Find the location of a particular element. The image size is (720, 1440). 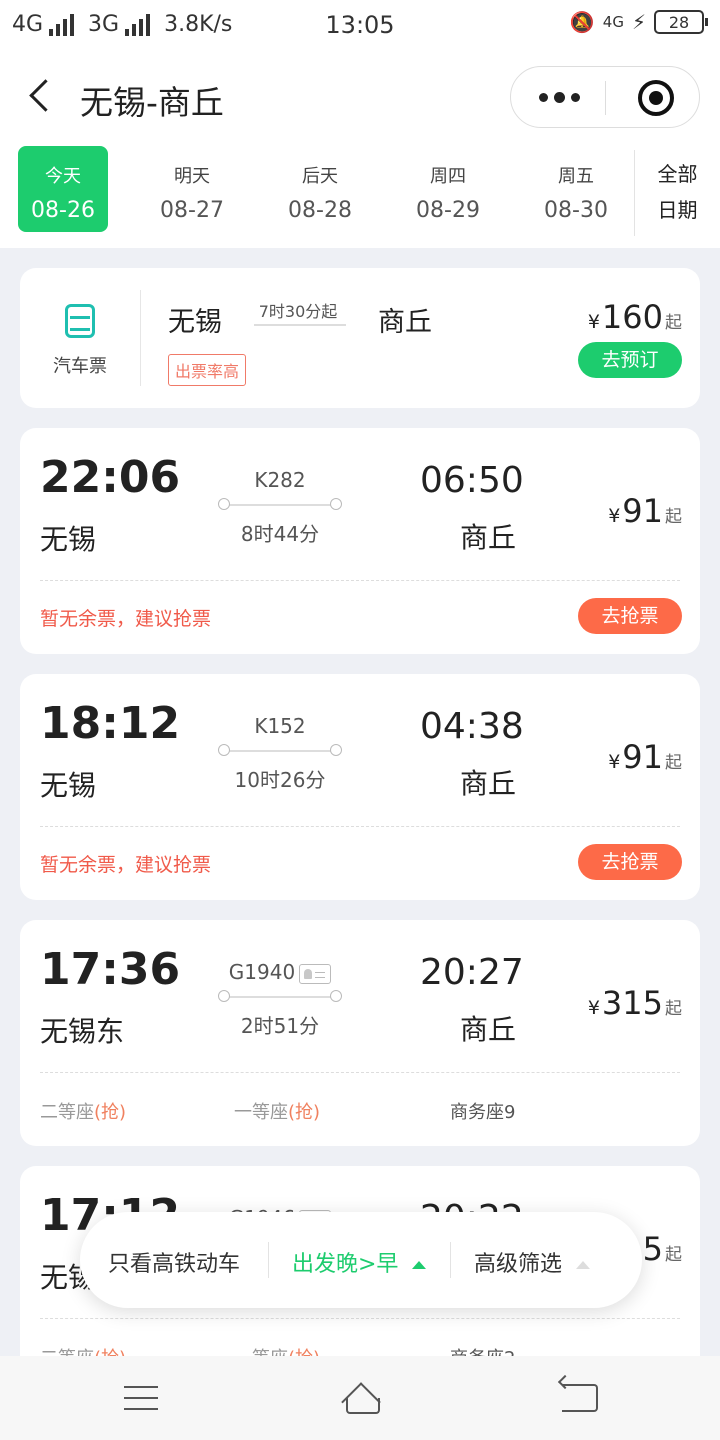

seat-name: 一等座 is located at coordinates (261, 1112).